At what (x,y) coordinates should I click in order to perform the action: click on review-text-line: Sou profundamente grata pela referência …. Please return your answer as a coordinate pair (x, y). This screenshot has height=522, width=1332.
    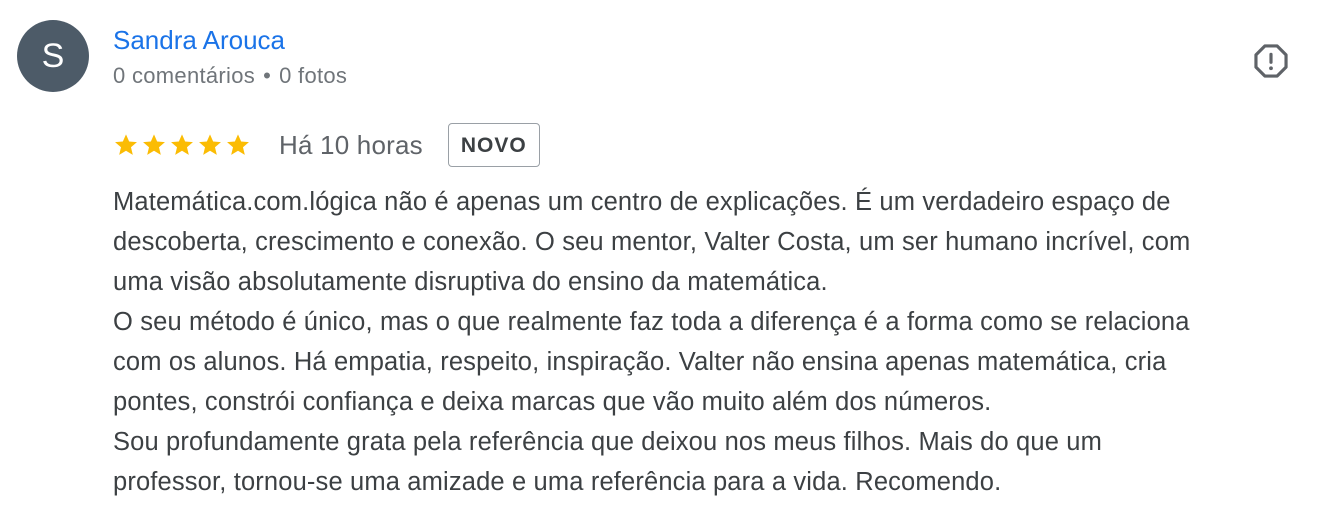
    Looking at the image, I should click on (607, 442).